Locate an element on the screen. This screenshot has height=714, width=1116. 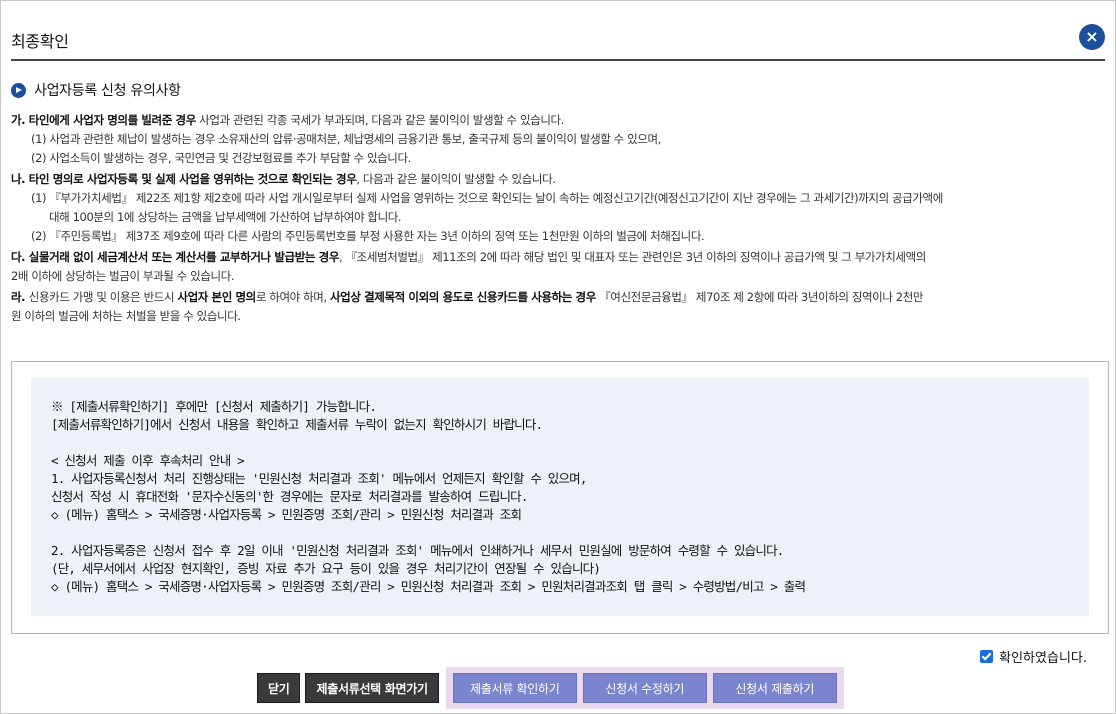
section-title: 사업자등록 신청 유의사항 is located at coordinates (107, 91).